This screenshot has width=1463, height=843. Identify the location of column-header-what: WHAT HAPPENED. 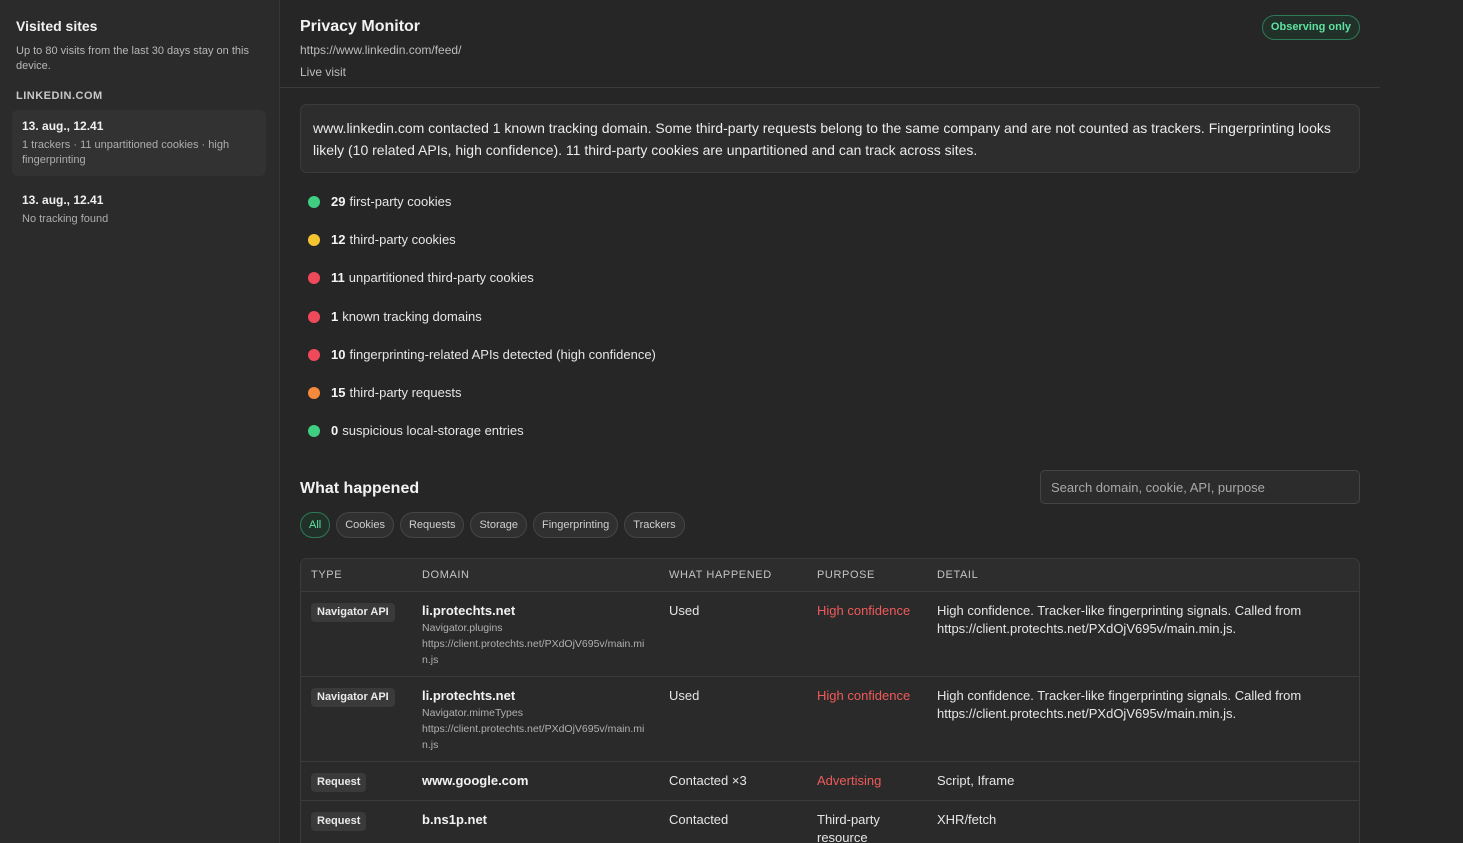
(733, 575).